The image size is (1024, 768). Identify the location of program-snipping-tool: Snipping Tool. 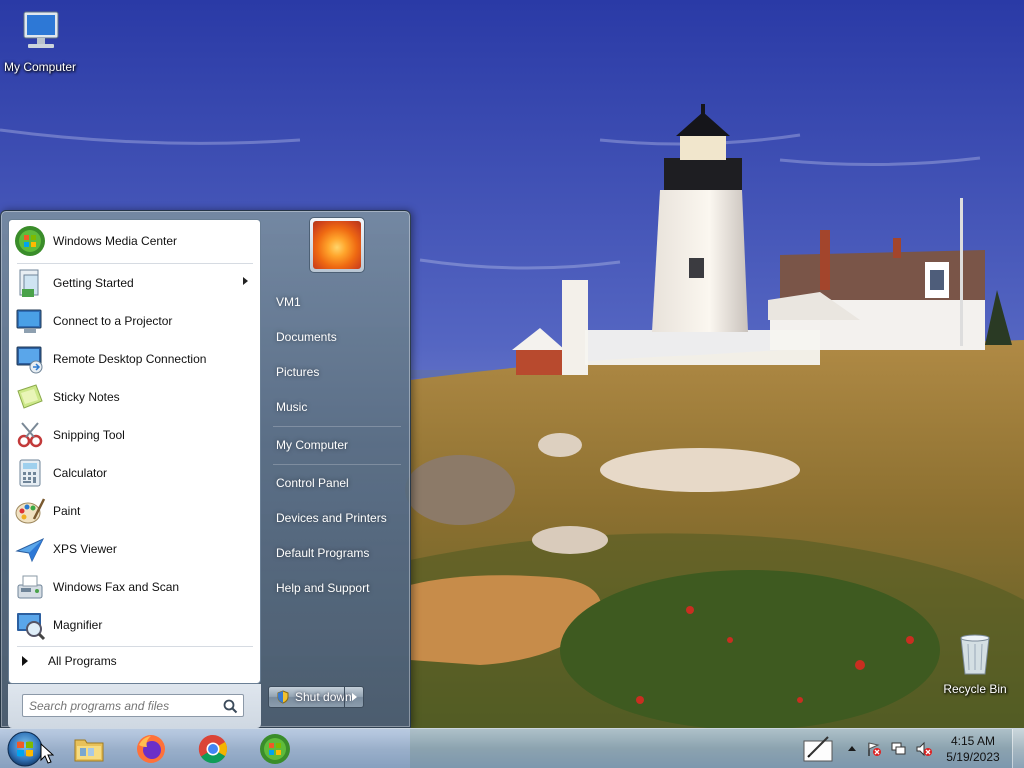
(134, 435).